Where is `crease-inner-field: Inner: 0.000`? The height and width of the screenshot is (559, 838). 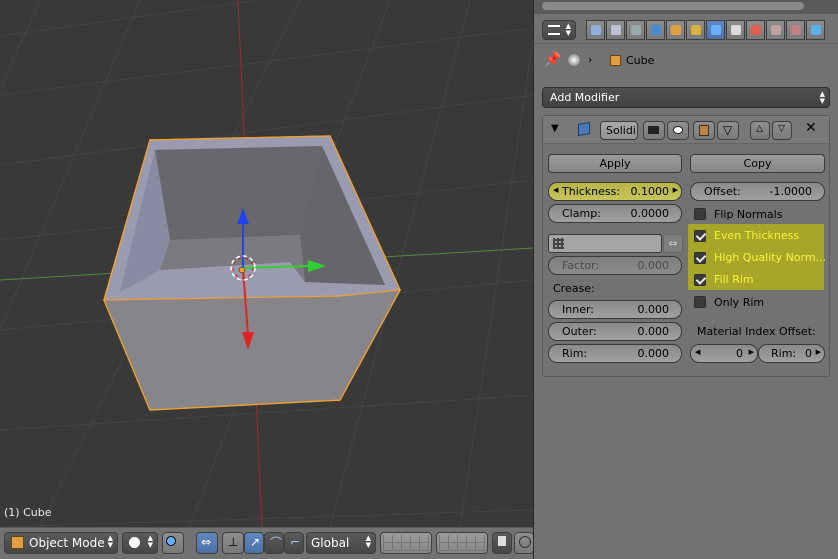 crease-inner-field: Inner: 0.000 is located at coordinates (615, 309).